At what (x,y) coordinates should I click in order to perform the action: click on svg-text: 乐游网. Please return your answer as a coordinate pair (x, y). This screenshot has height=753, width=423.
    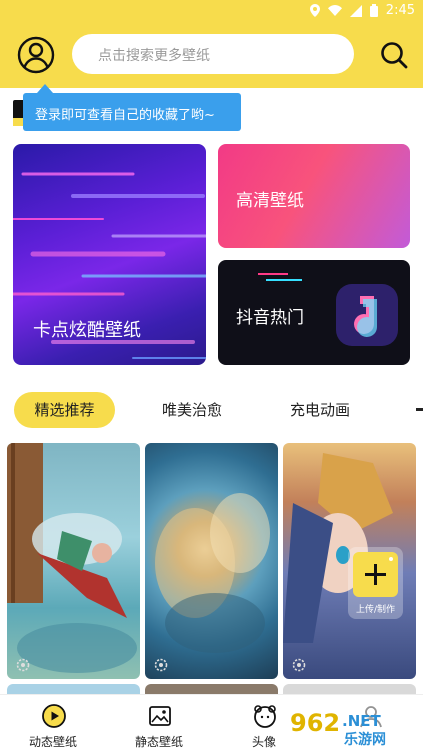
    Looking at the image, I should click on (365, 739).